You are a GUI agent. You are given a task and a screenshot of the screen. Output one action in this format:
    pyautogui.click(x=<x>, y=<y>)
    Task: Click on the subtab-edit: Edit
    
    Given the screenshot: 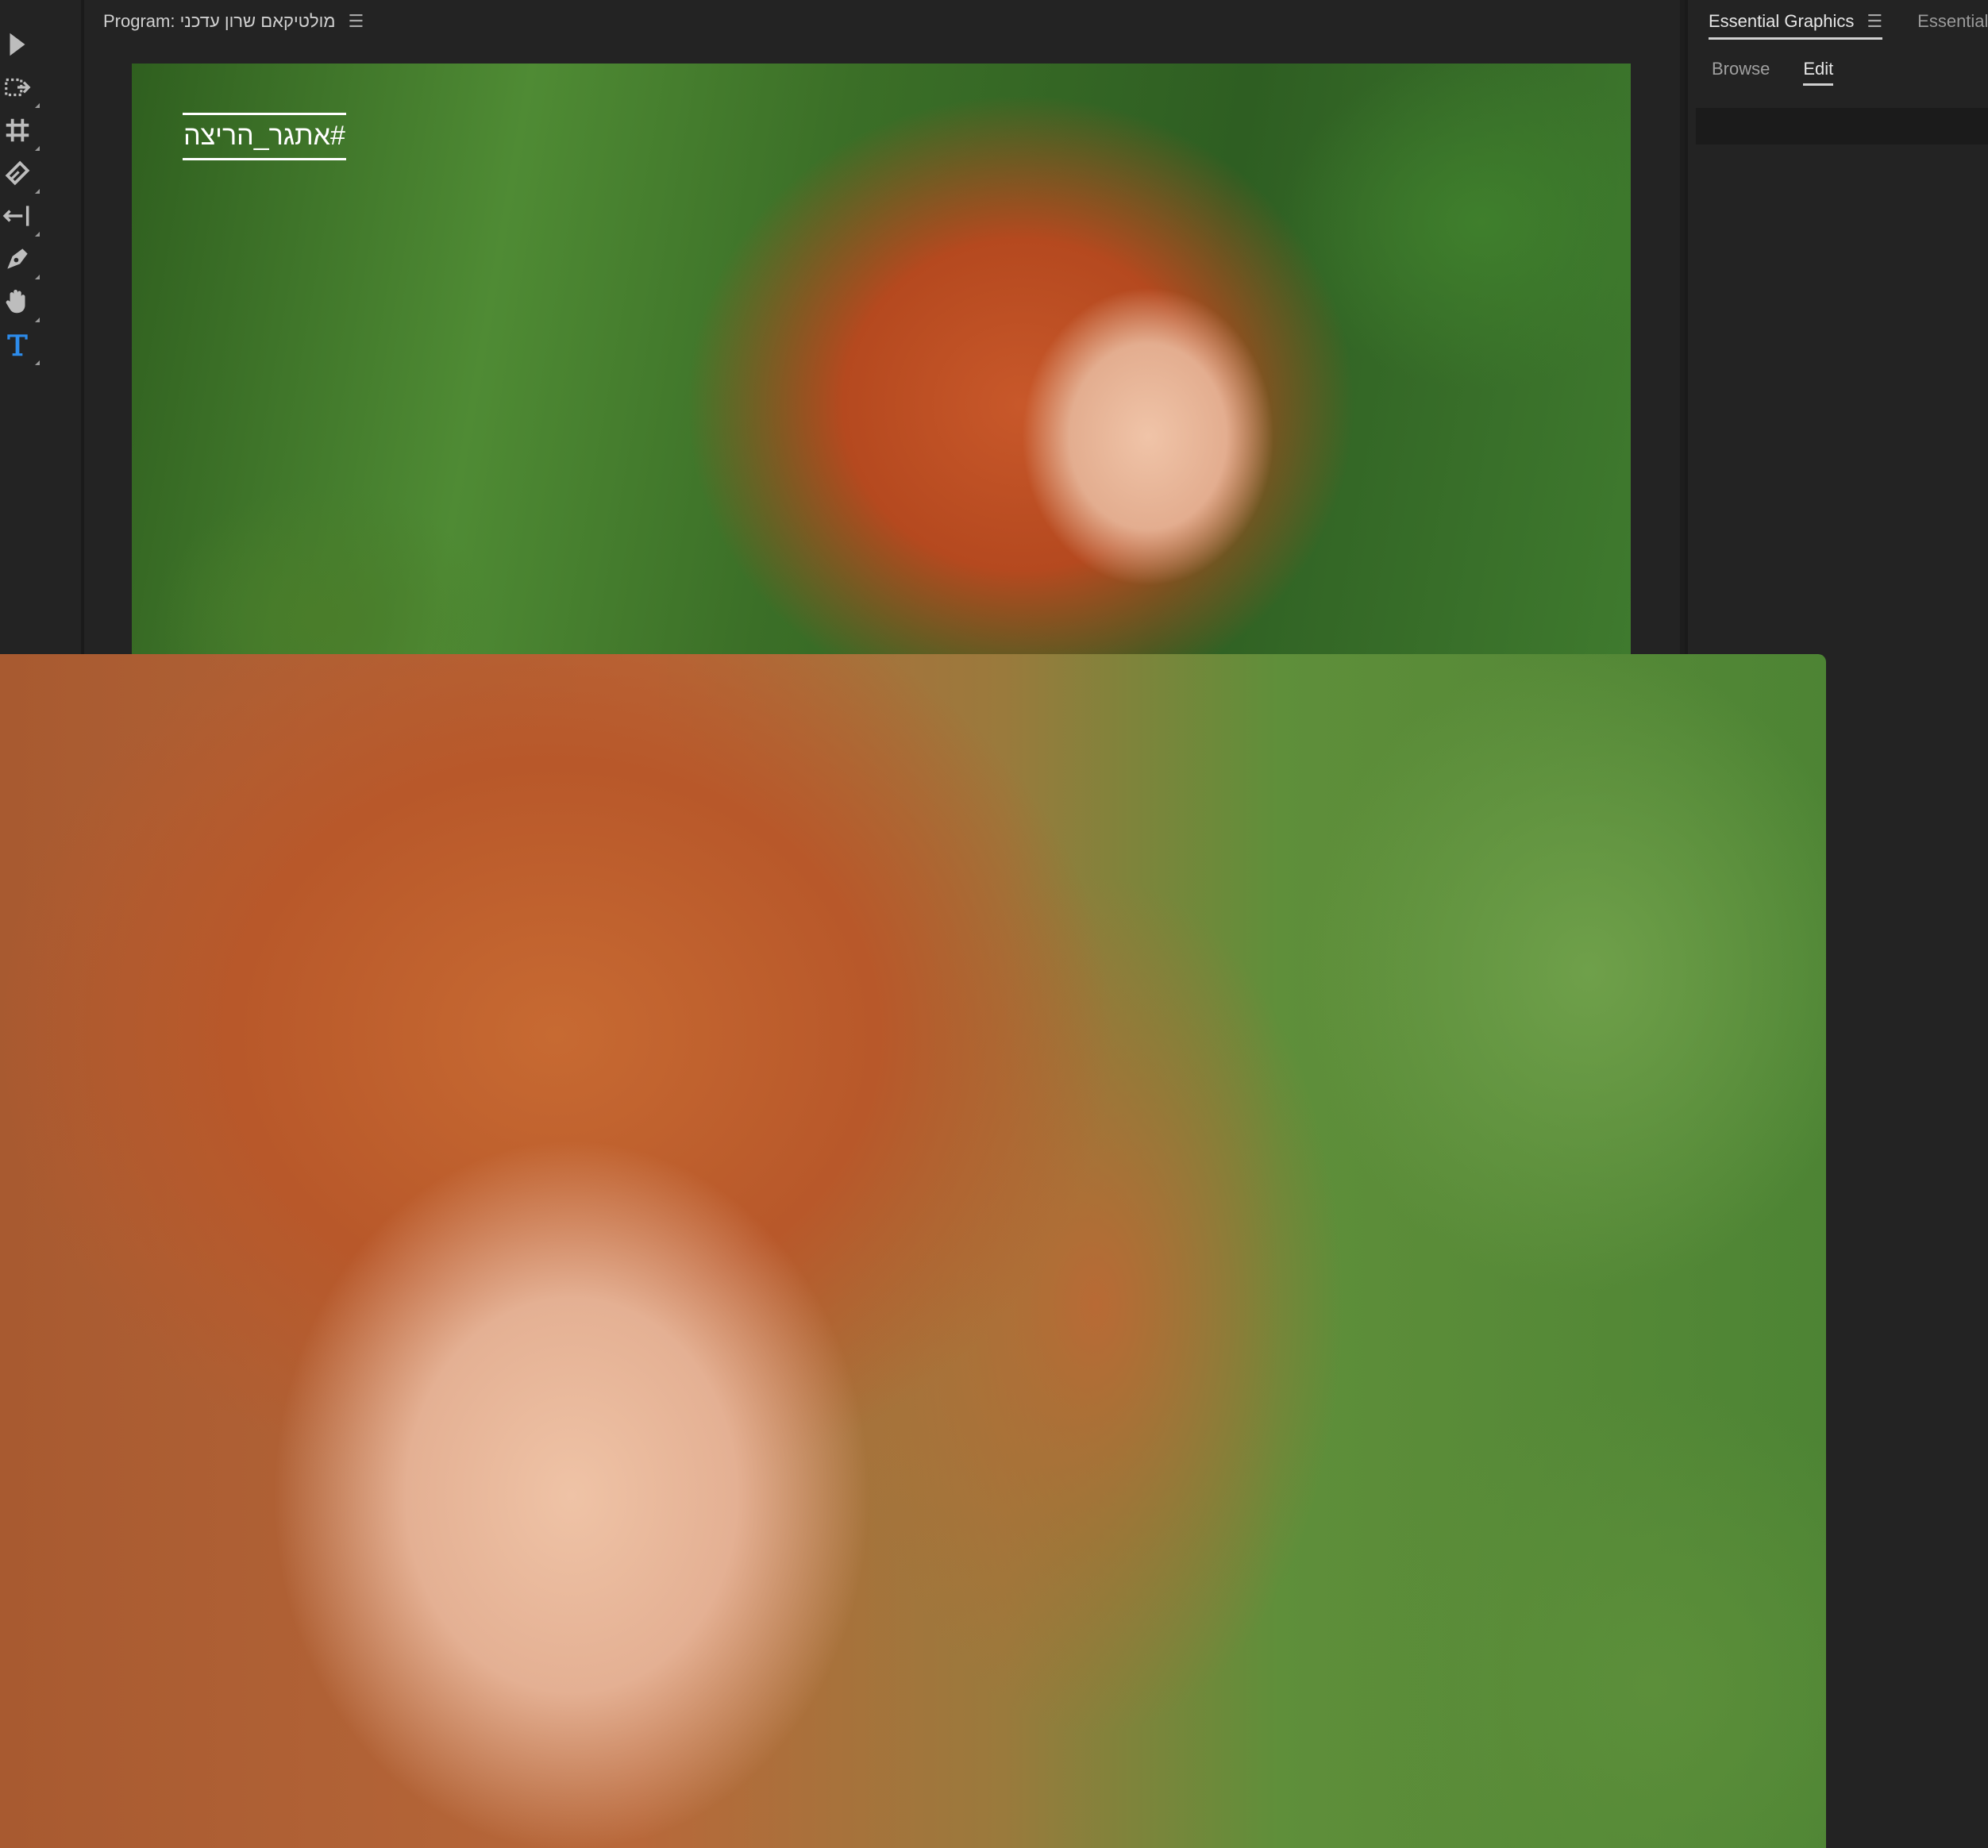 What is the action you would take?
    pyautogui.click(x=1818, y=72)
    